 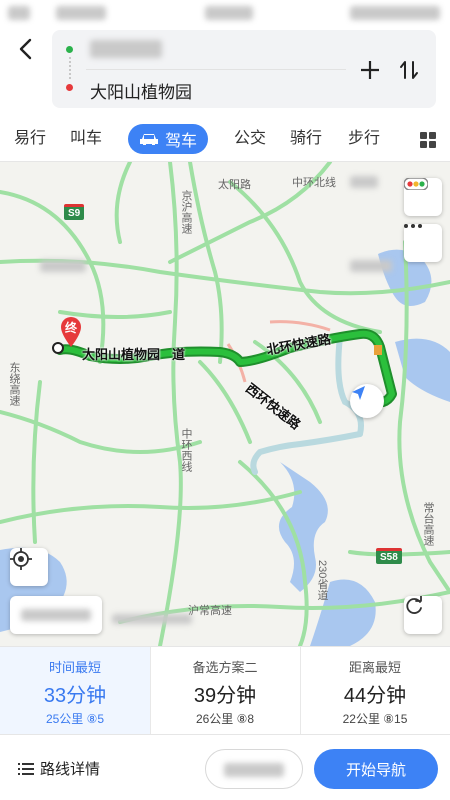 I want to click on refresh-icon, so click(x=414, y=605).